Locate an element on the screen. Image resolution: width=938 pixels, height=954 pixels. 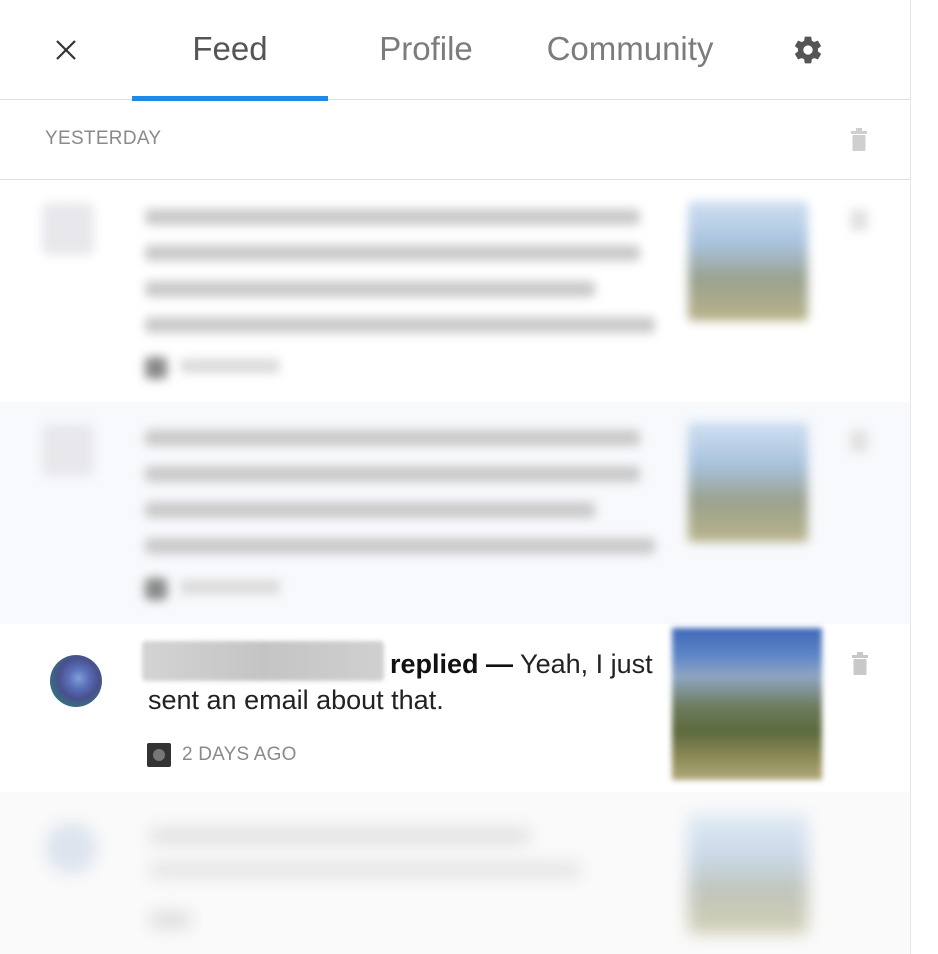
close-icon is located at coordinates (66, 50).